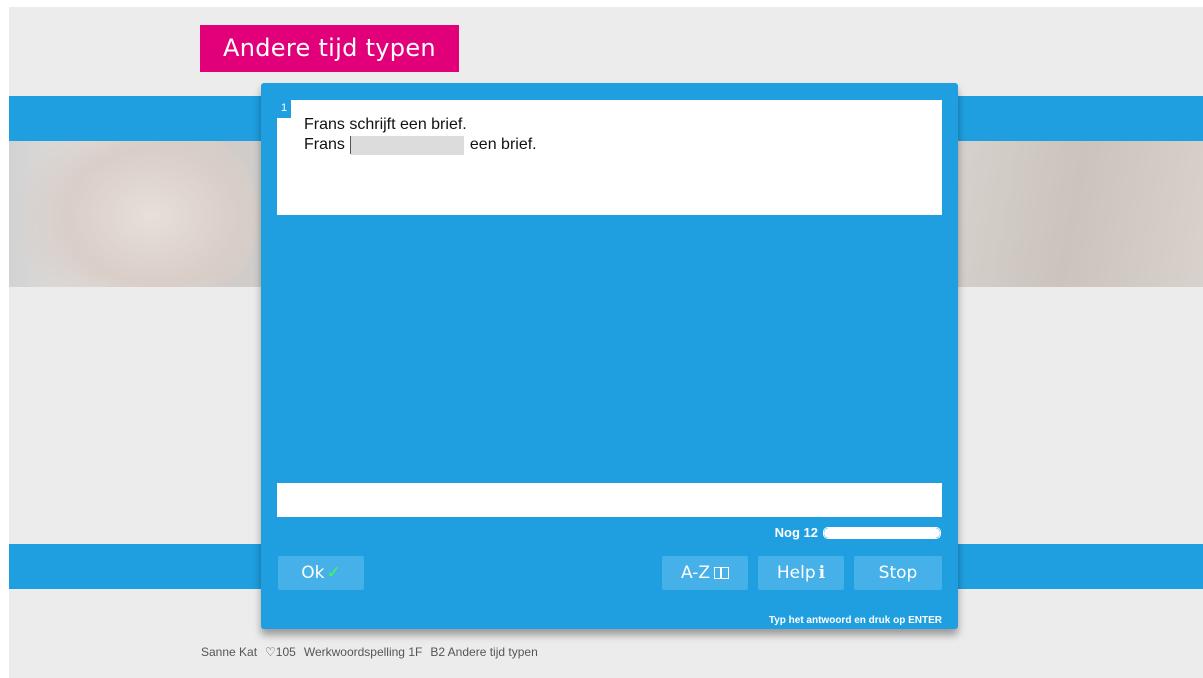 This screenshot has width=1203, height=678. What do you see at coordinates (139, 214) in the screenshot?
I see `photo-face` at bounding box center [139, 214].